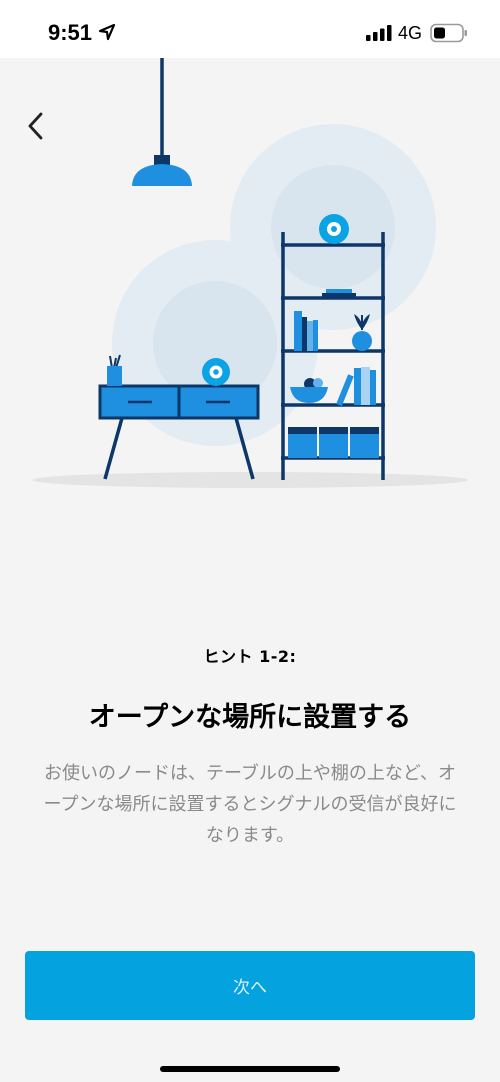 The image size is (500, 1082). Describe the element at coordinates (410, 33) in the screenshot. I see `network-type: 4G` at that location.